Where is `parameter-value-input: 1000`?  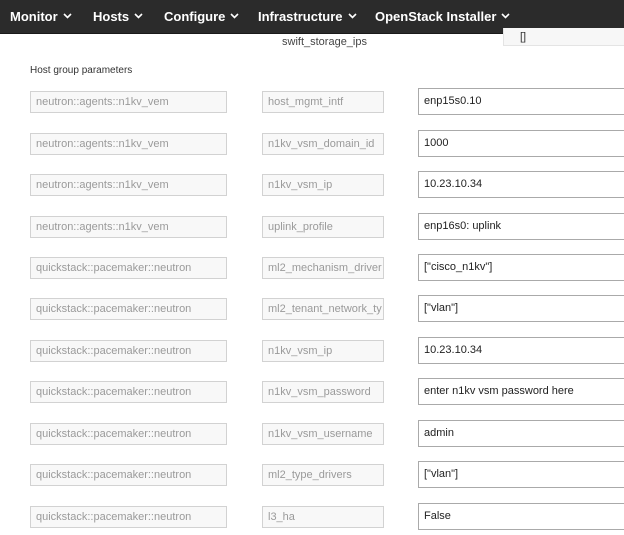 parameter-value-input: 1000 is located at coordinates (521, 143).